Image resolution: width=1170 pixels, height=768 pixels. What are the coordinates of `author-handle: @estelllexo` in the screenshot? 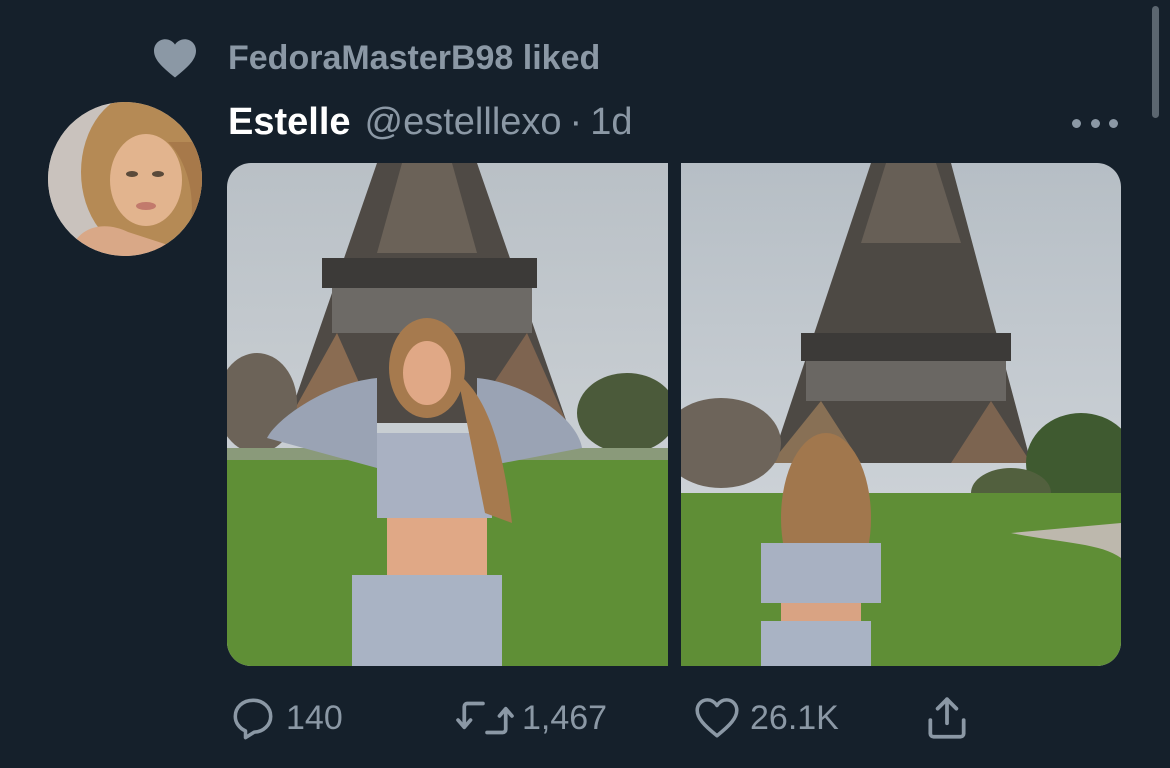 It's located at (463, 122).